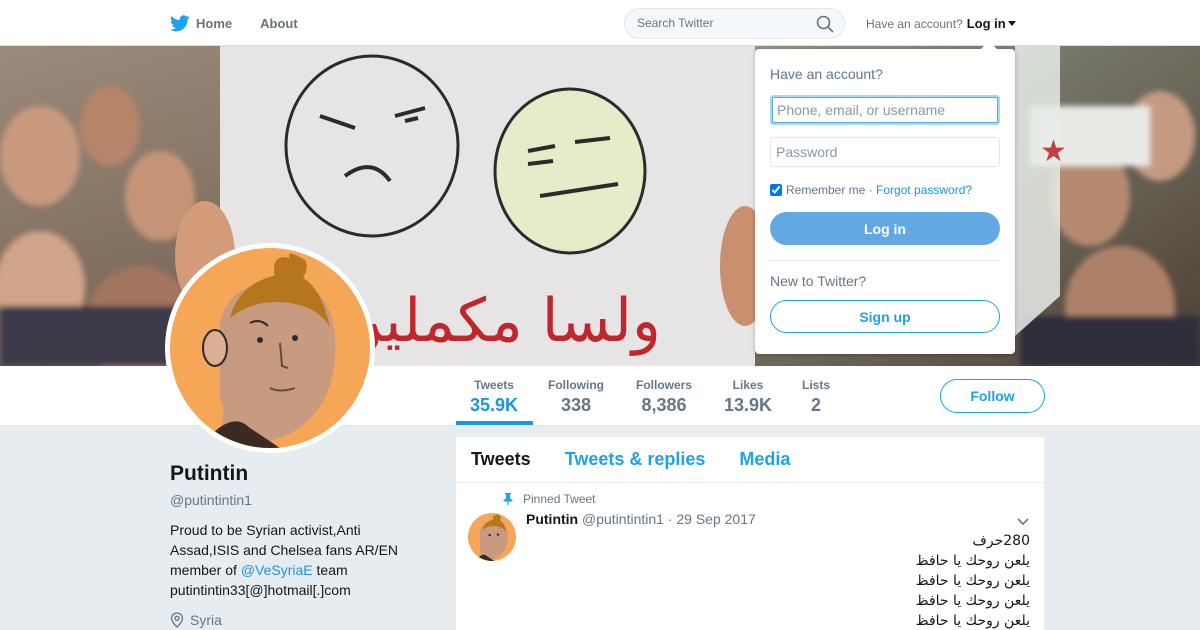 Image resolution: width=1200 pixels, height=630 pixels. I want to click on search-input, so click(722, 23).